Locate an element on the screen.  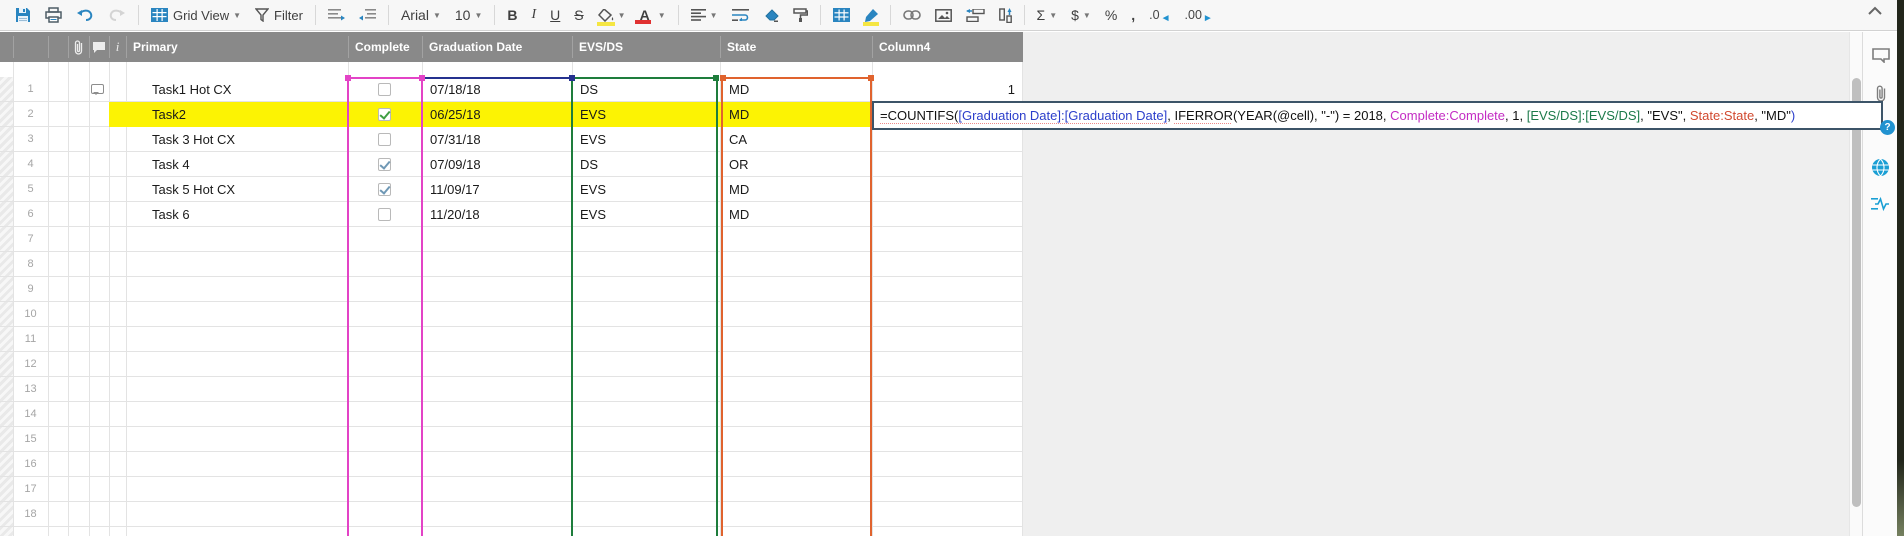
row-number: 12 is located at coordinates (30, 364).